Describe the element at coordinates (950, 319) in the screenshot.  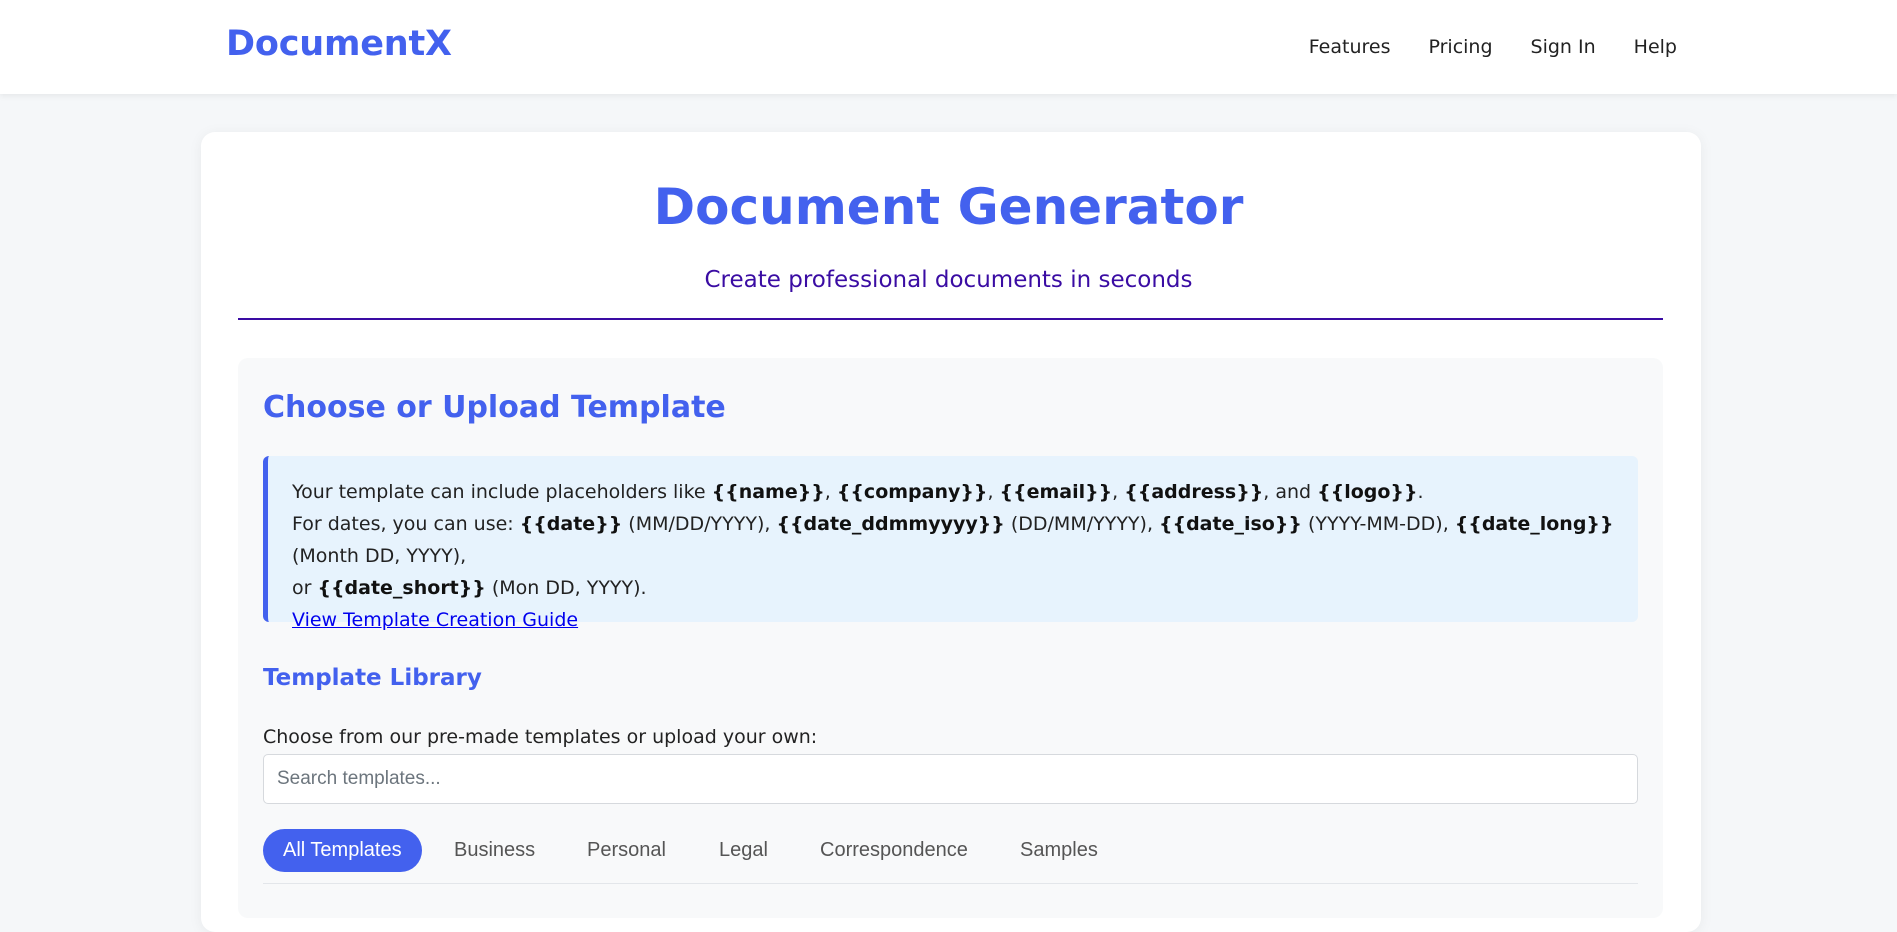
I see `title-divider` at that location.